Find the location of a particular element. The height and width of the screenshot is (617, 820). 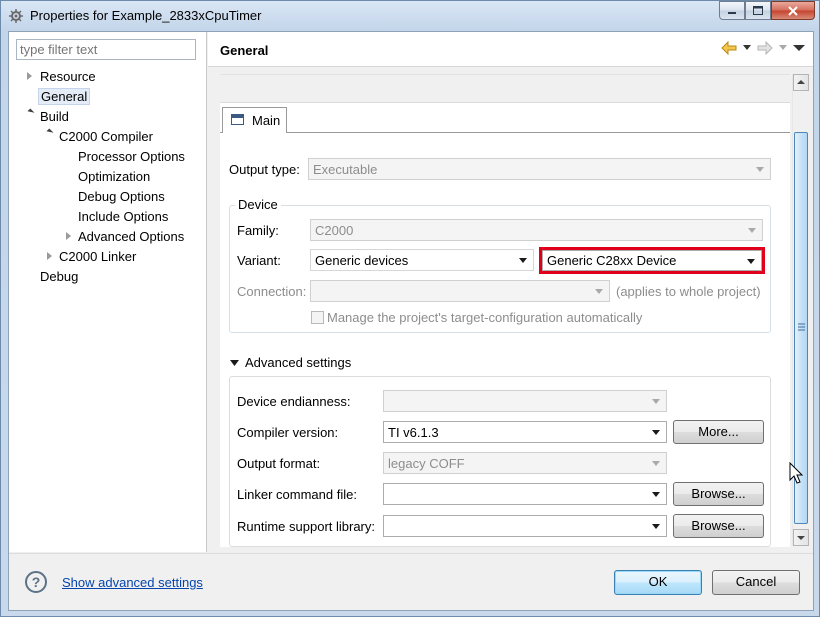

close-button is located at coordinates (793, 10).